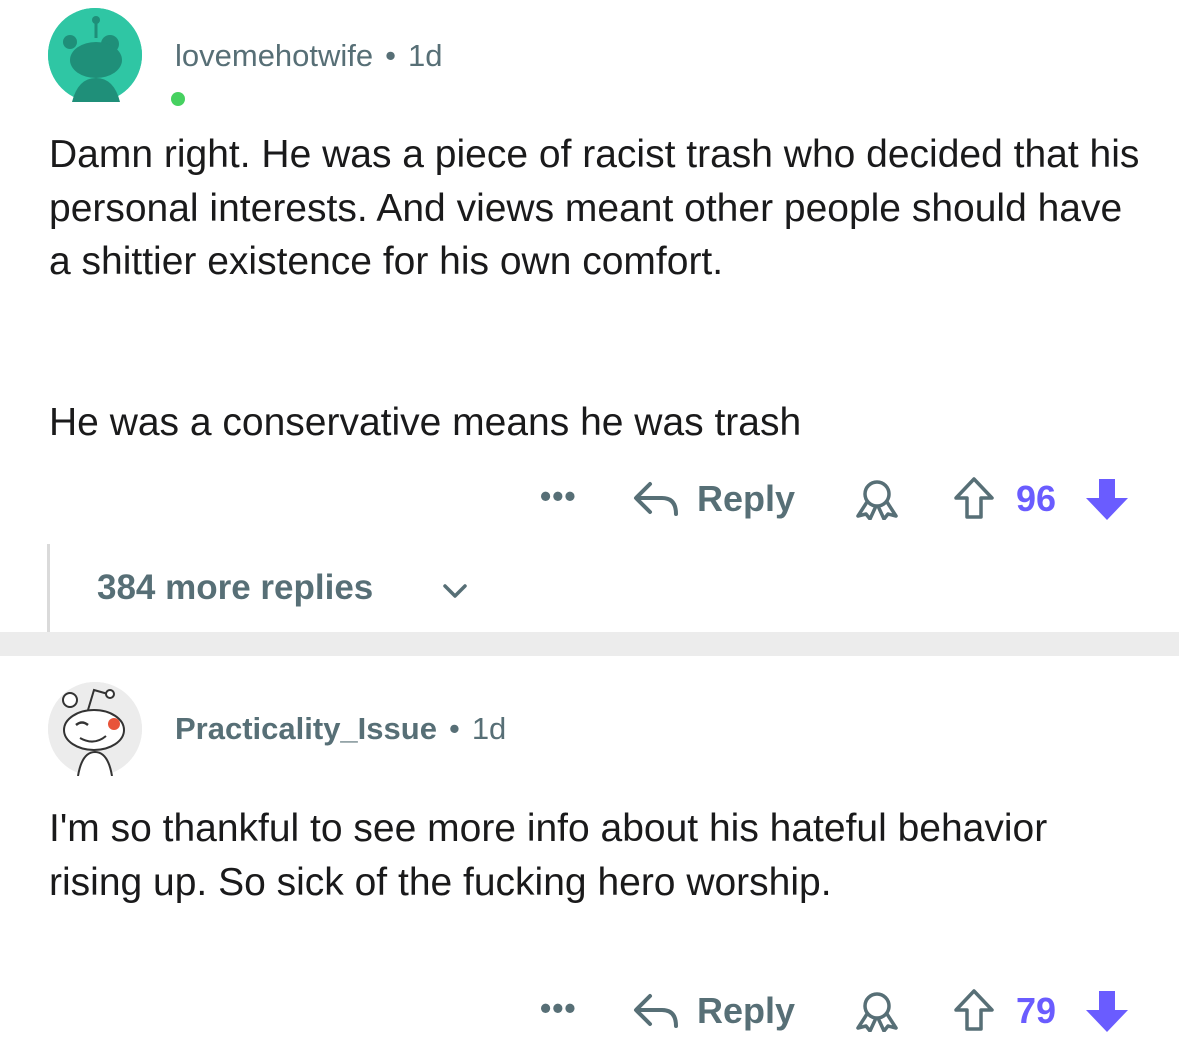 The image size is (1179, 1061). Describe the element at coordinates (274, 55) in the screenshot. I see `username: lovemehotwife` at that location.